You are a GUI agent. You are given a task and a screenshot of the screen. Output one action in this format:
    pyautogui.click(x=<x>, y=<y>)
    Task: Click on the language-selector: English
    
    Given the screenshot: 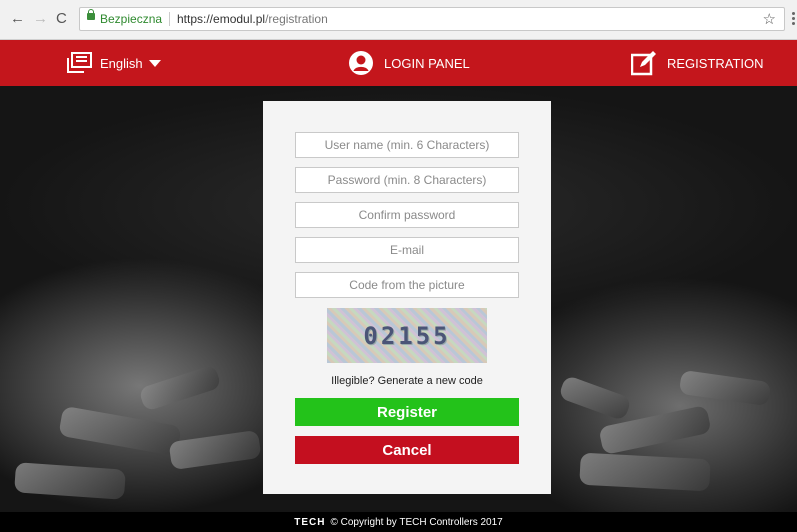 What is the action you would take?
    pyautogui.click(x=113, y=63)
    